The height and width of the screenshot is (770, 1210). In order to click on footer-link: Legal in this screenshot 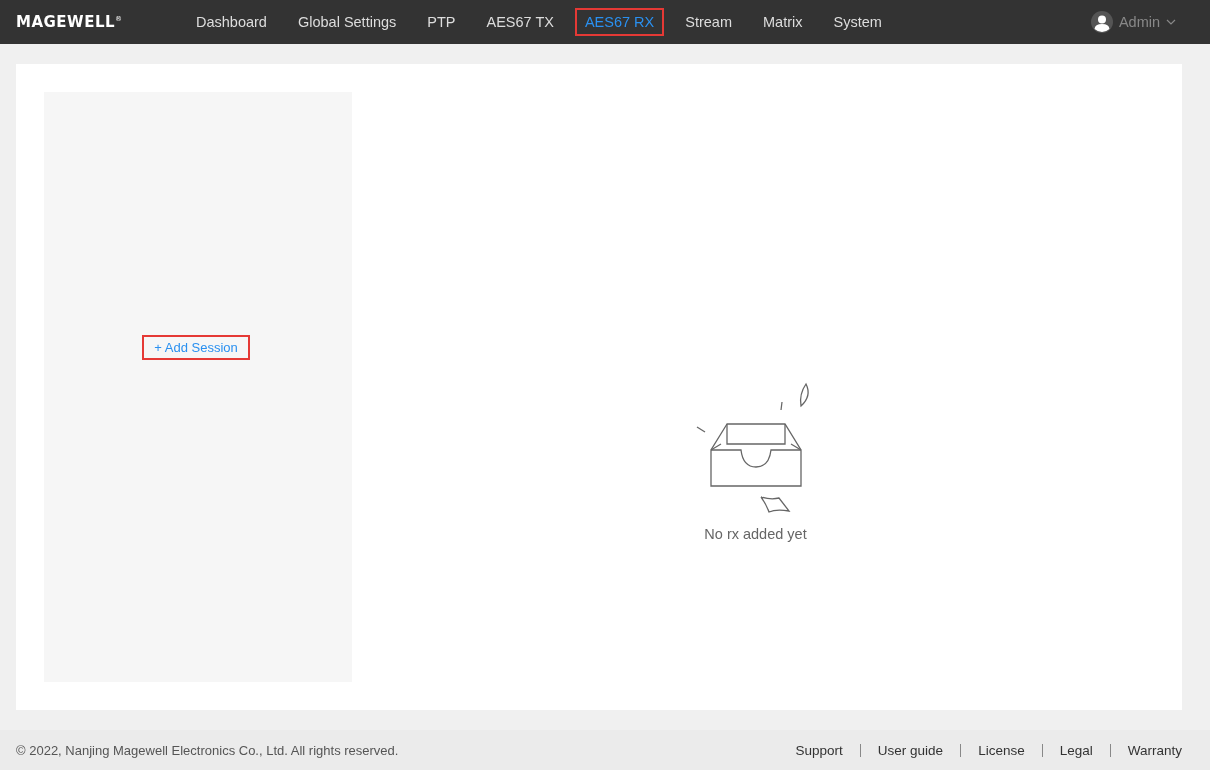, I will do `click(1076, 750)`.